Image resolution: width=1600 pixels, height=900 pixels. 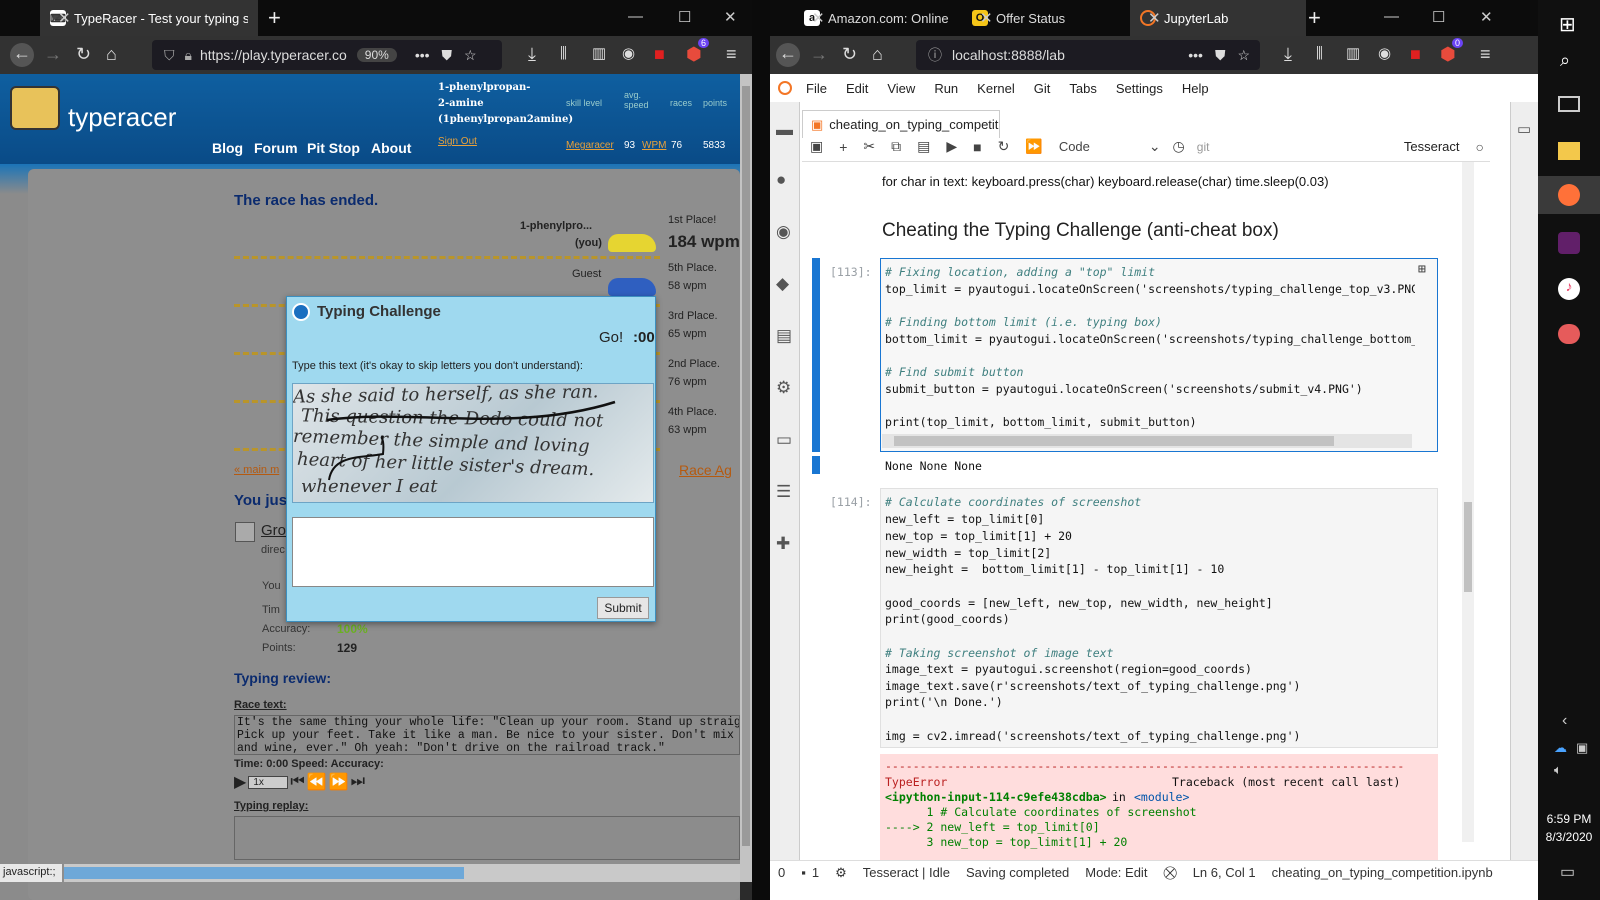 I want to click on notebook-scroll-thumb, so click(x=1468, y=547).